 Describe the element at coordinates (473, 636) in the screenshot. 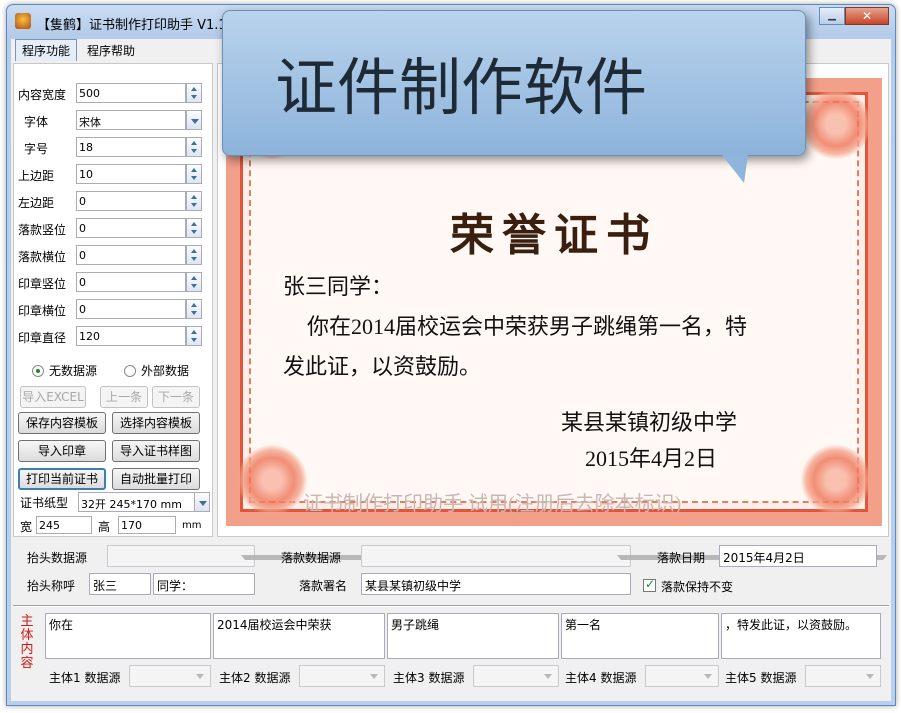

I see `main-body-part3-input: 男子跳绳` at that location.